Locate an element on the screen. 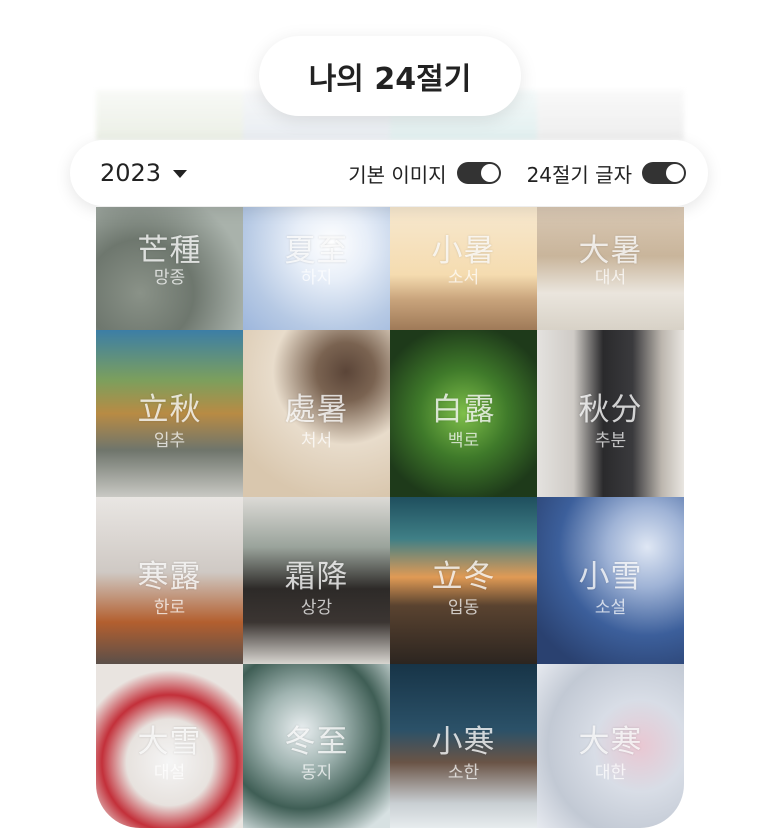 The image size is (780, 828). term-tile-sanggang: 霜降 상강 is located at coordinates (316, 580).